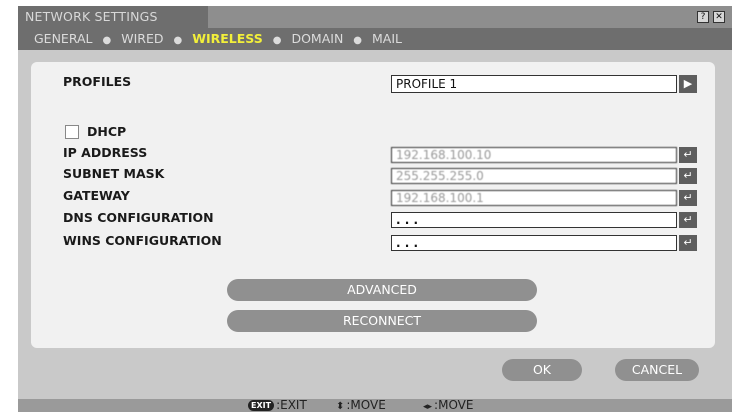 Image resolution: width=755 pixels, height=415 pixels. Describe the element at coordinates (227, 39) in the screenshot. I see `tab-wireless: WIRELESS` at that location.